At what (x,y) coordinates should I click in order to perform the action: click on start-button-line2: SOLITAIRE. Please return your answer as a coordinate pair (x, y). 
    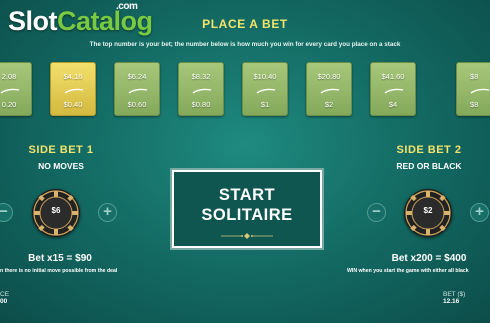
    Looking at the image, I should click on (247, 215).